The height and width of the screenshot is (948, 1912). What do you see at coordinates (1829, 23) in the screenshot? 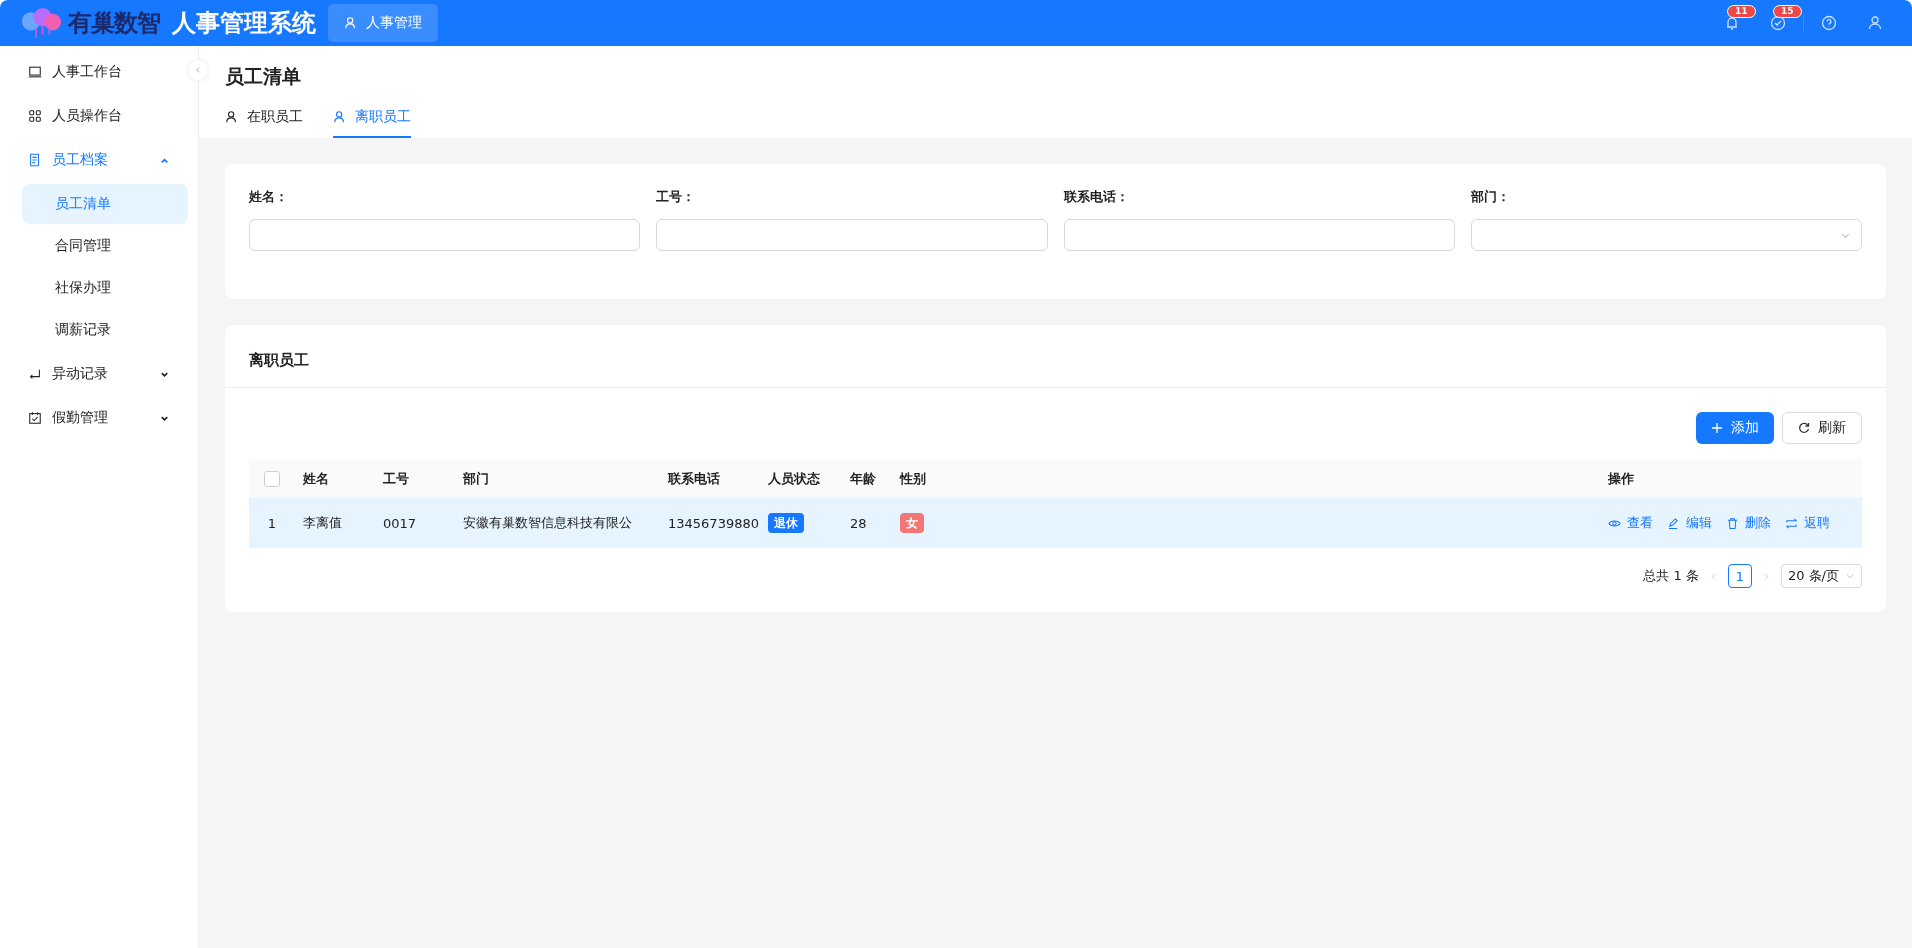
I see `help-icon` at bounding box center [1829, 23].